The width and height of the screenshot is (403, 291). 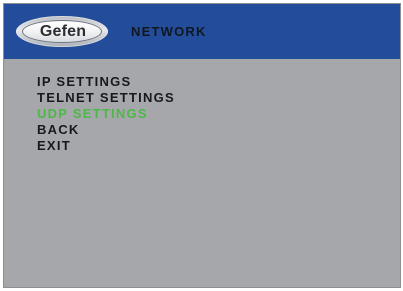 I want to click on menu-item-exit: EXIT, so click(x=106, y=146).